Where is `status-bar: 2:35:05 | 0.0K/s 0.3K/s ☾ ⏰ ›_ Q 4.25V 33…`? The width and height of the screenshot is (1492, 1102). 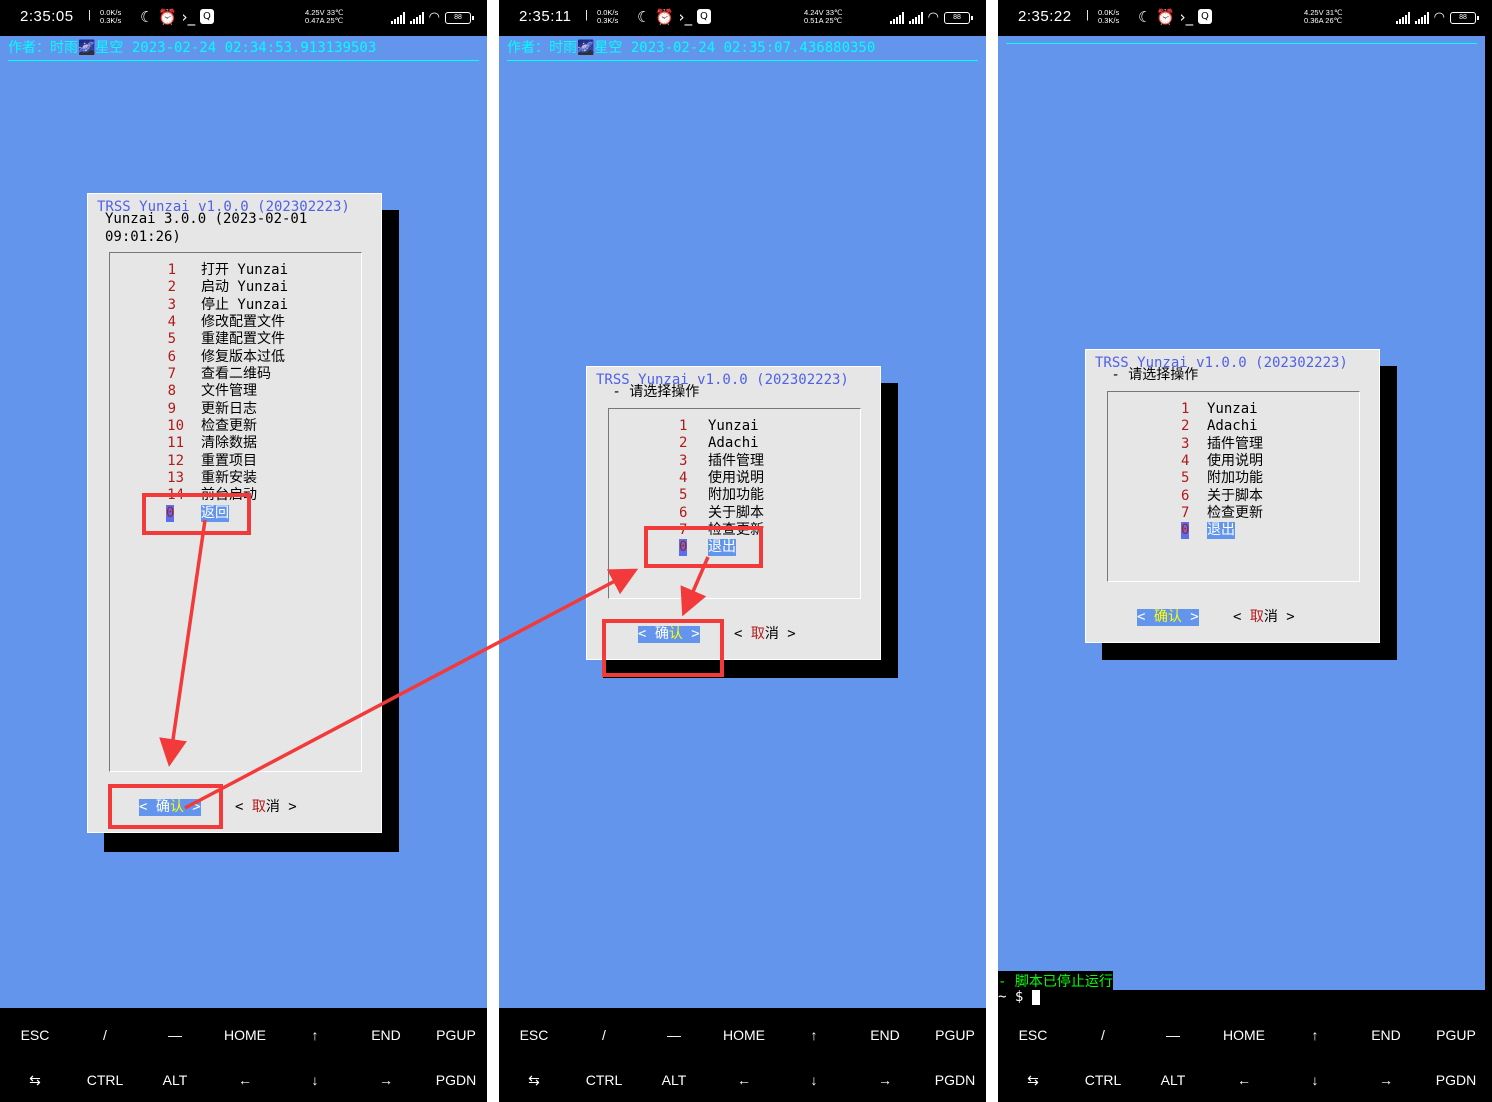
status-bar: 2:35:05 | 0.0K/s 0.3K/s ☾ ⏰ ›_ Q 4.25V 33… is located at coordinates (243, 18).